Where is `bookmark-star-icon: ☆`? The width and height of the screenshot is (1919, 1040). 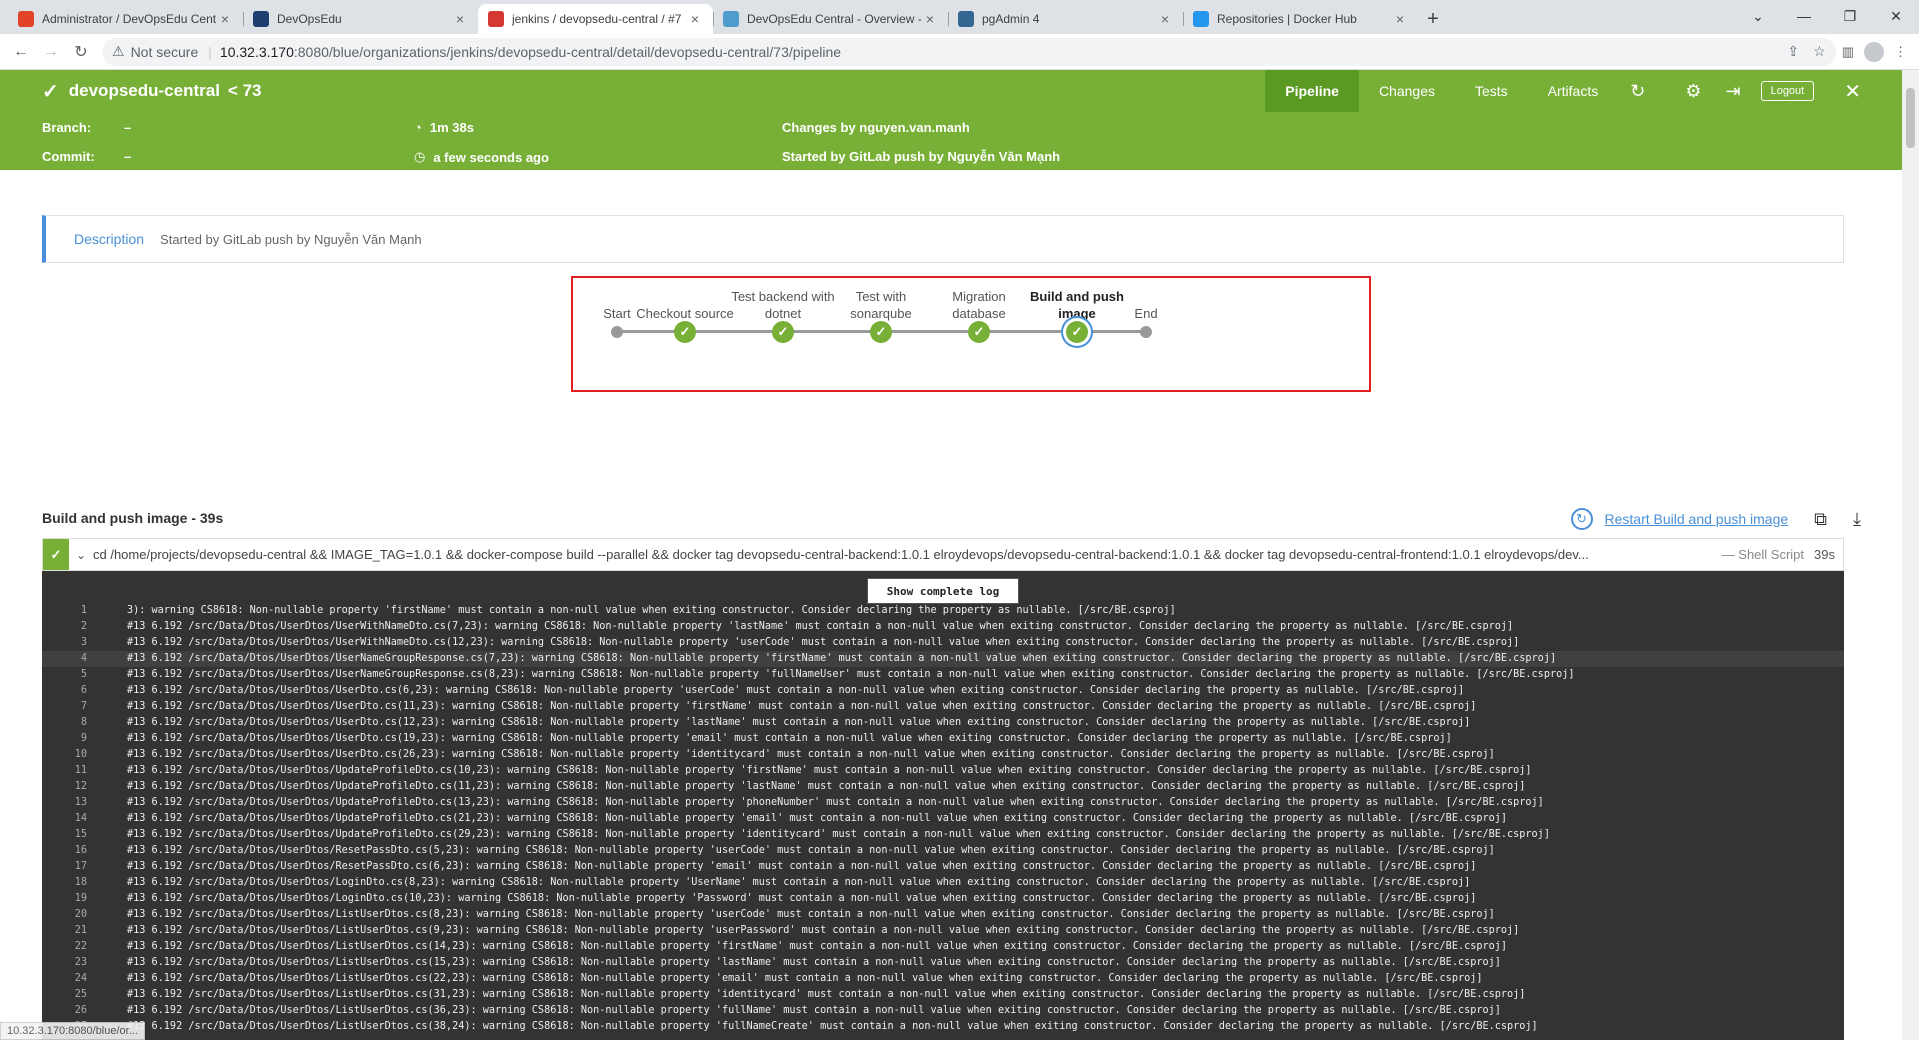 bookmark-star-icon: ☆ is located at coordinates (1819, 51).